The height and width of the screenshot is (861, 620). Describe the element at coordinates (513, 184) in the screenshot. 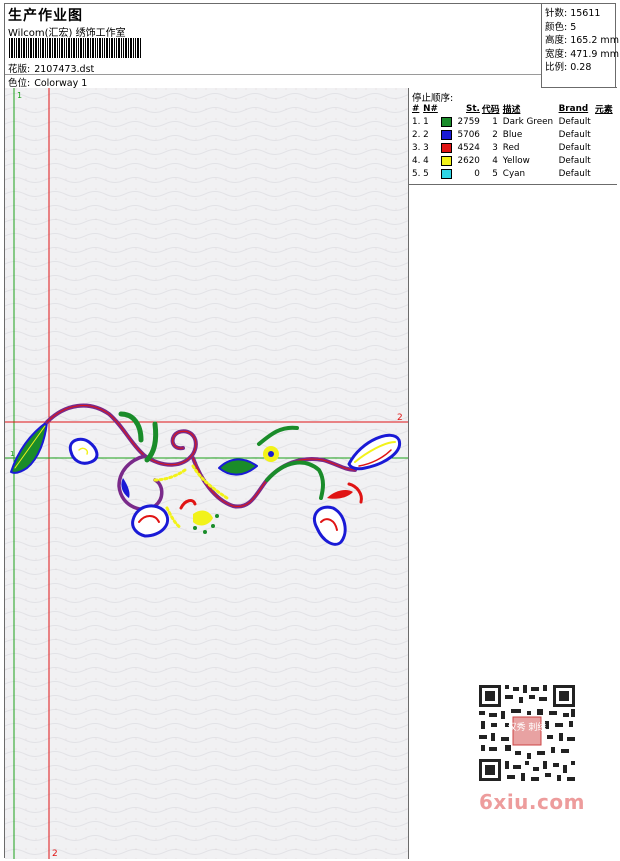

I see `divider` at that location.